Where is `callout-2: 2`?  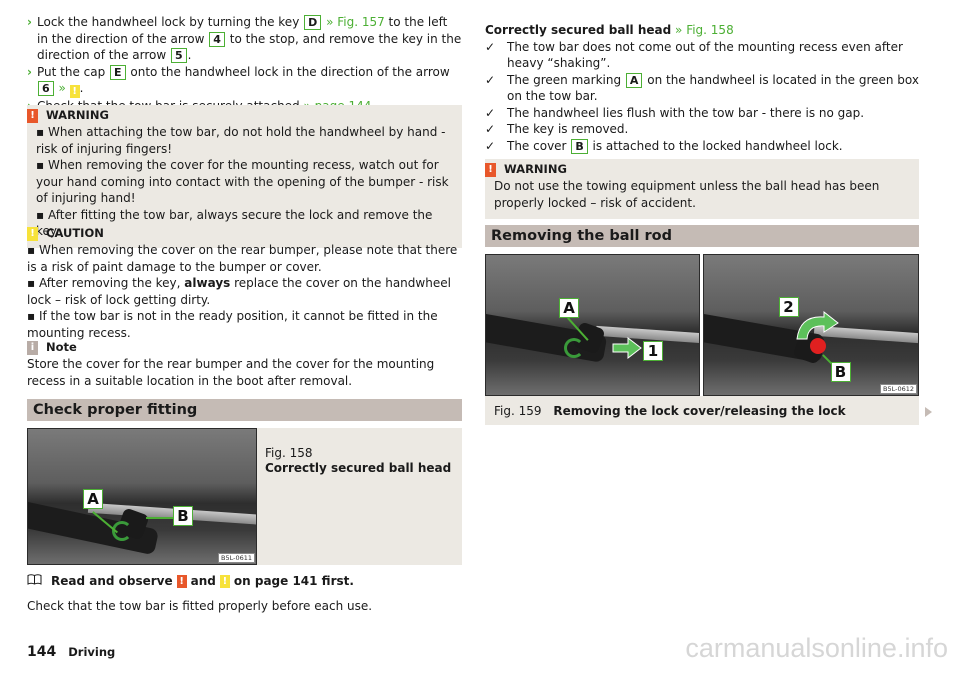 callout-2: 2 is located at coordinates (788, 307).